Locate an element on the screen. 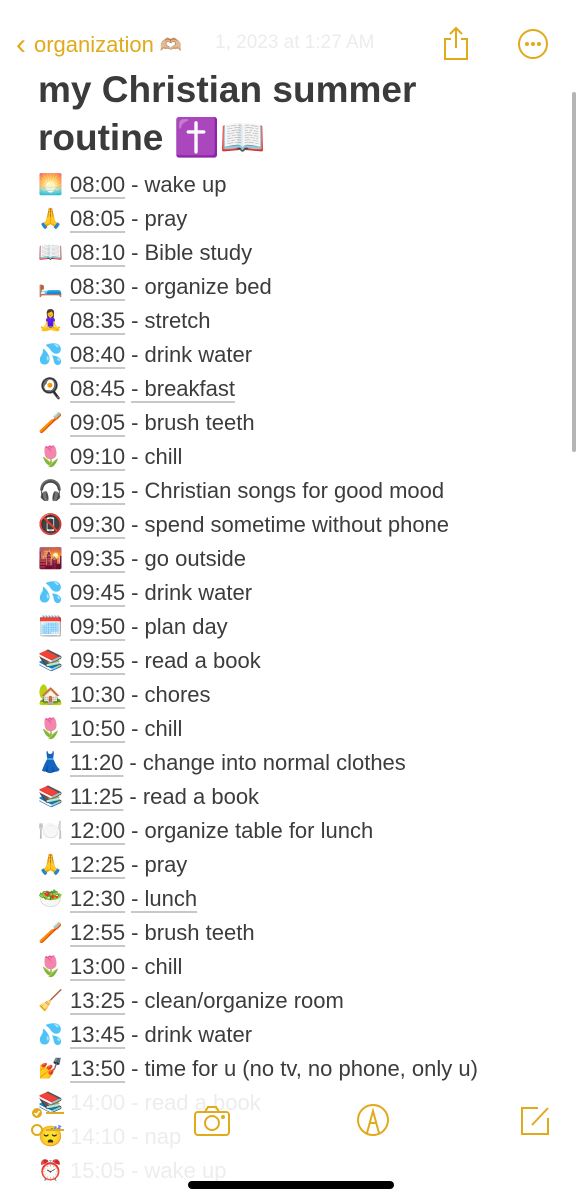  item-time-link: 13:25 is located at coordinates (97, 1001).